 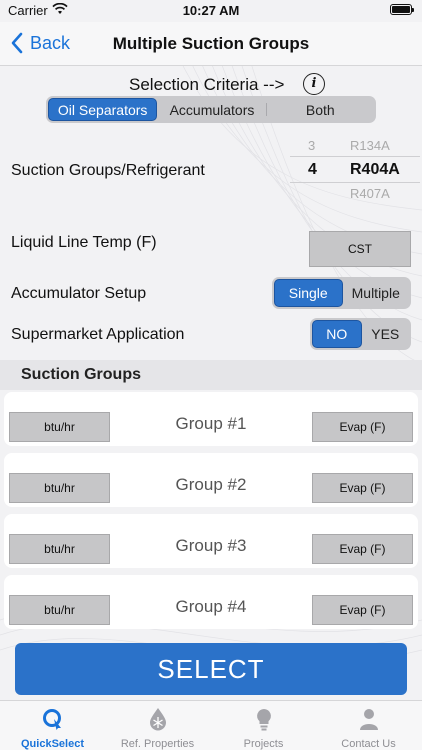 What do you see at coordinates (207, 84) in the screenshot?
I see `selection-criteria-label: Selection Criteria -->` at bounding box center [207, 84].